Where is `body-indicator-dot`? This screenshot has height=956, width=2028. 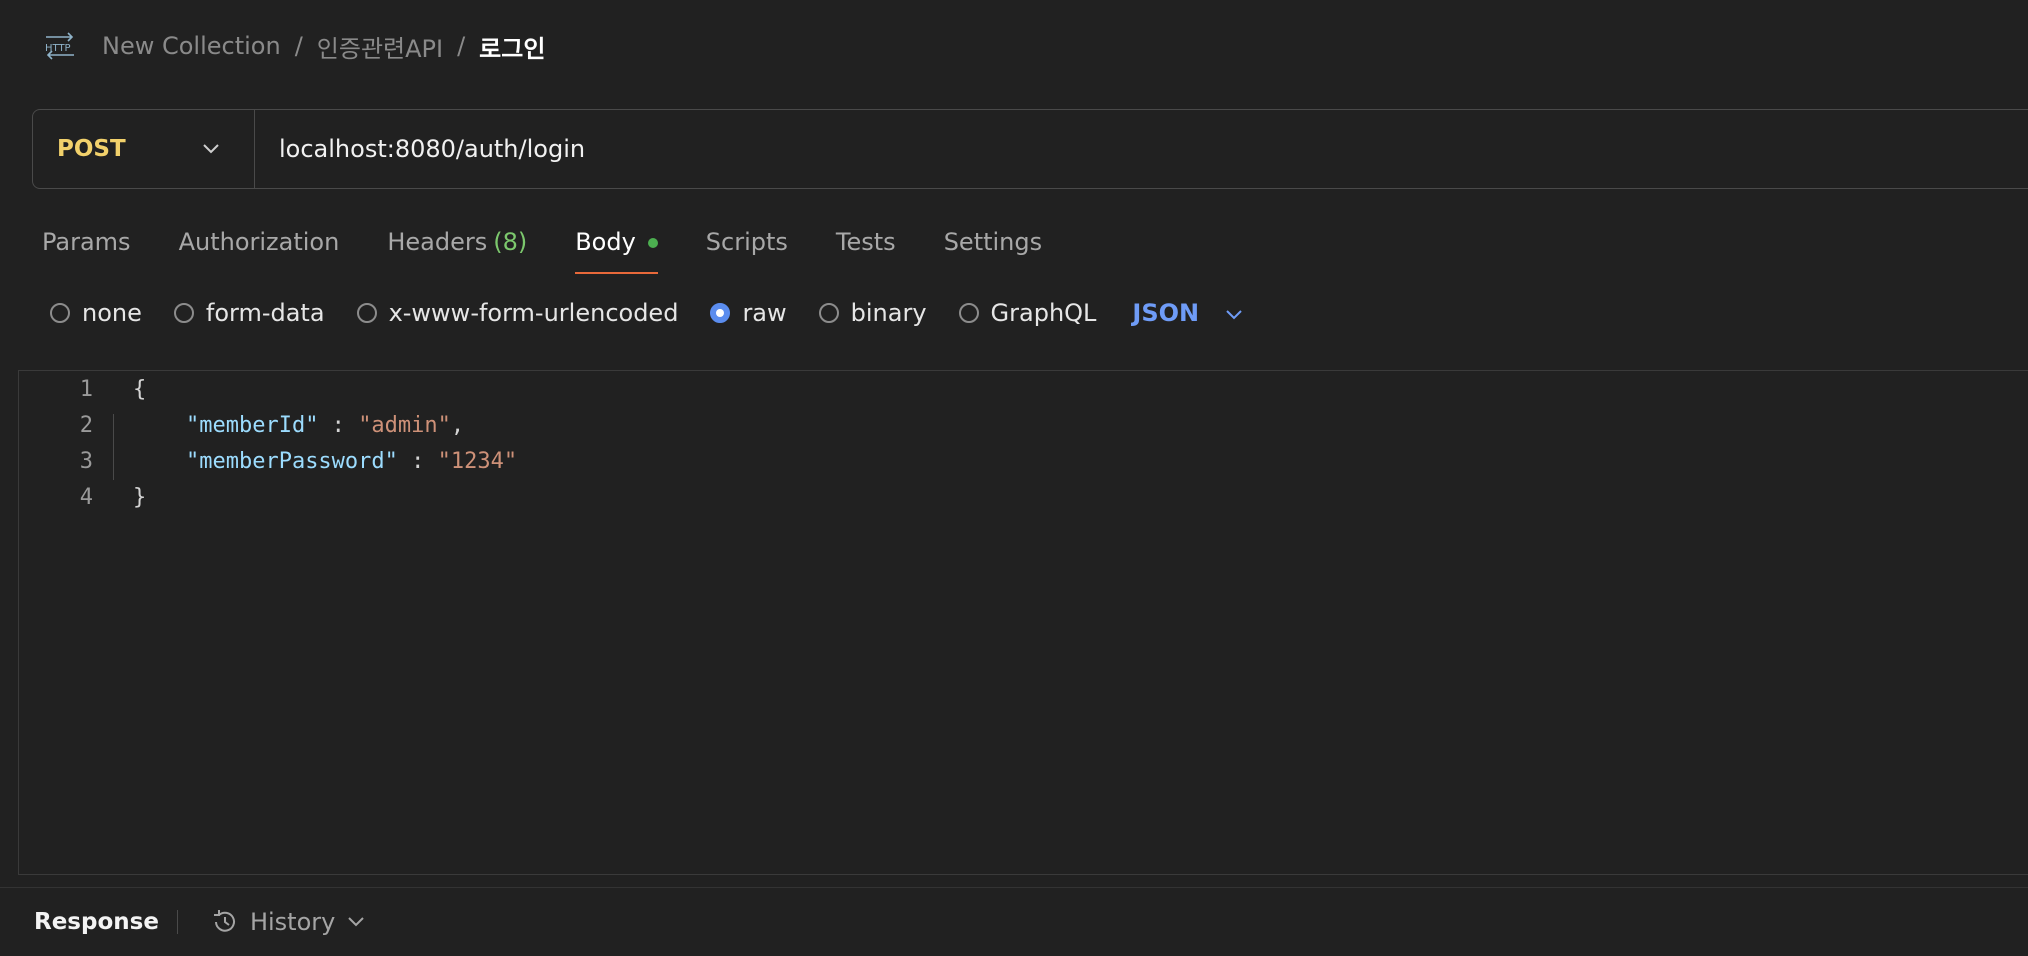
body-indicator-dot is located at coordinates (652, 243).